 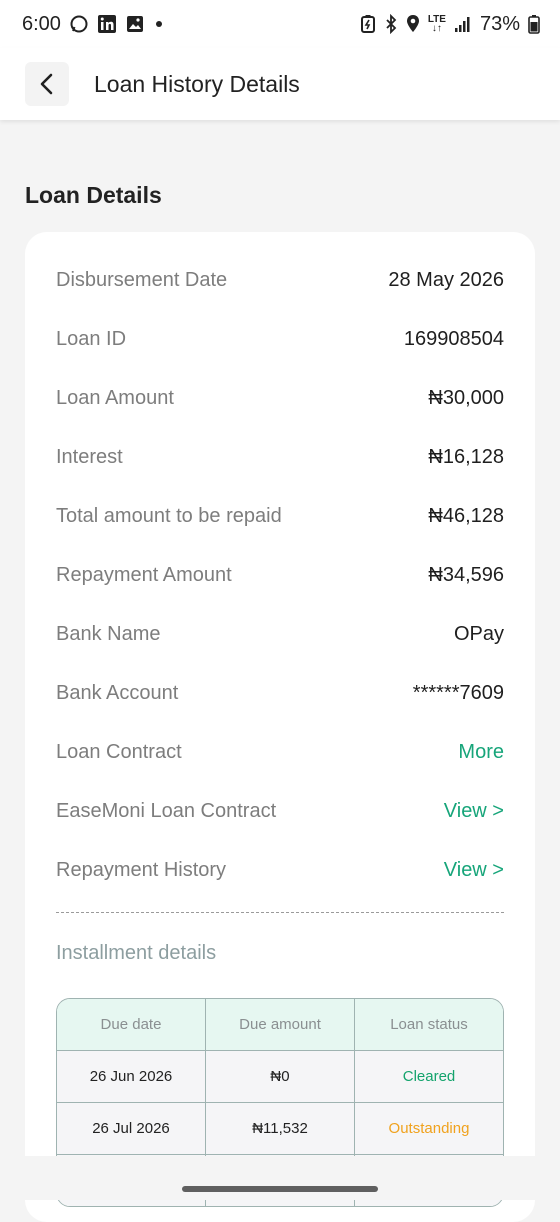 I want to click on cell-due-amount: ₦11,532, so click(x=279, y=1128).